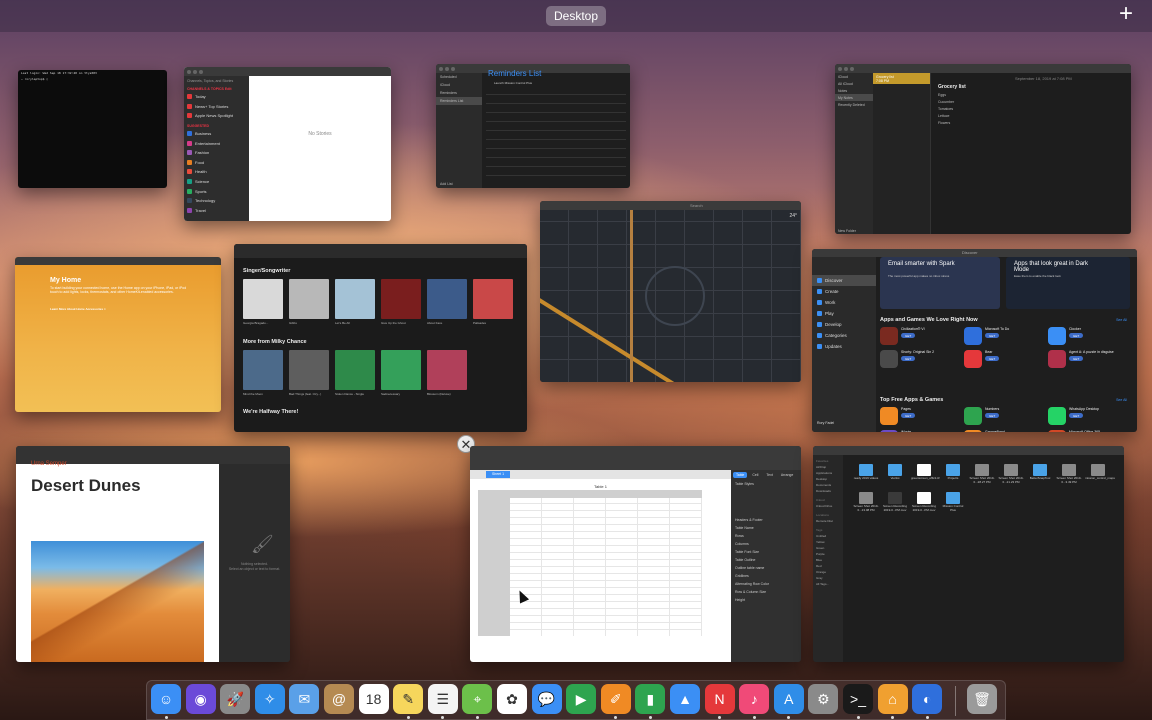 This screenshot has height=720, width=1152. What do you see at coordinates (459, 101) in the screenshot?
I see `reminders-sidebar-item: Reminders List` at bounding box center [459, 101].